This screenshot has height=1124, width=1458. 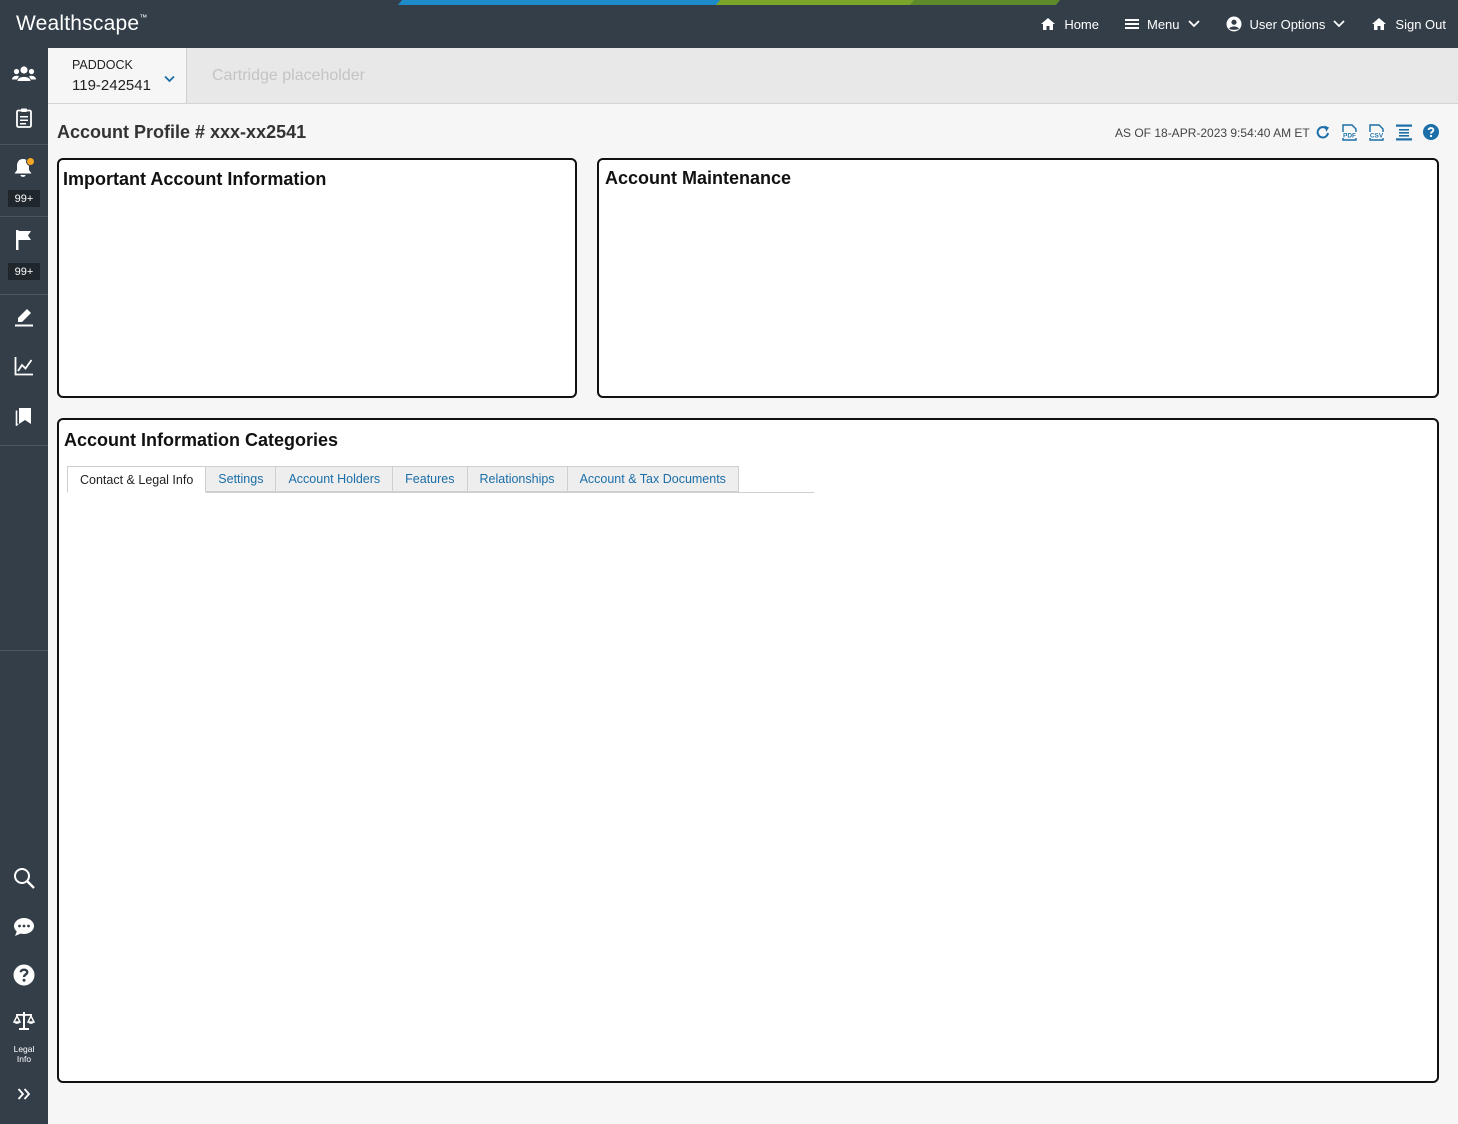 I want to click on nav-menu-label: Menu, so click(x=1163, y=24).